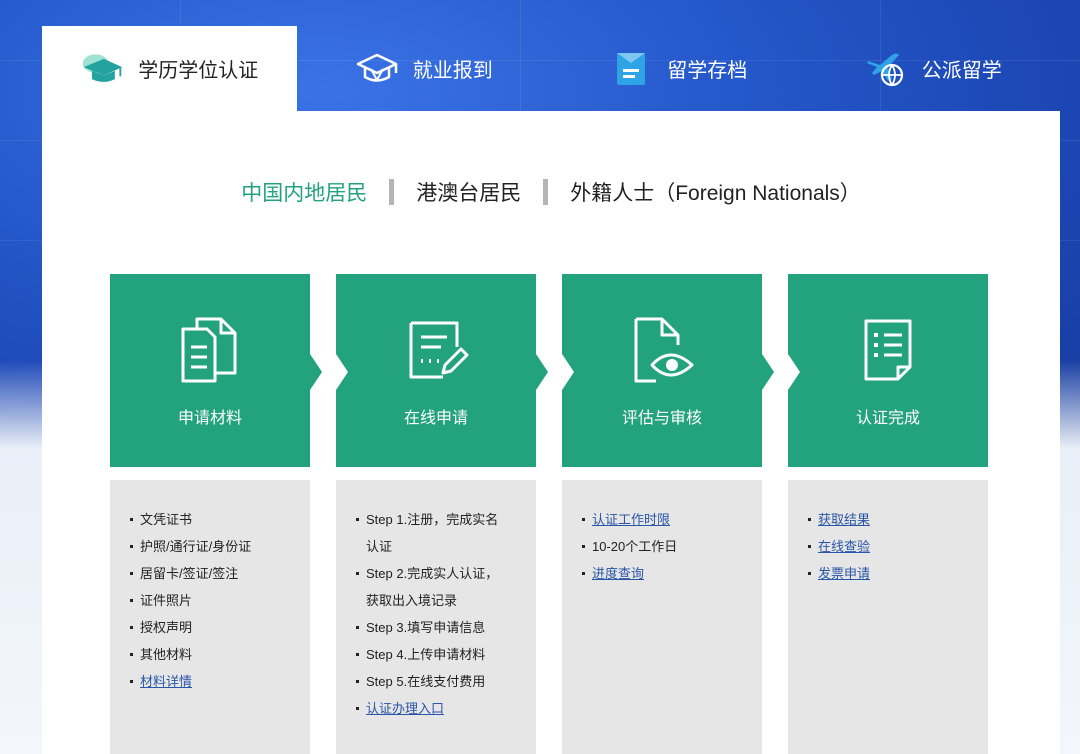 This screenshot has height=754, width=1080. Describe the element at coordinates (220, 546) in the screenshot. I see `list-item: 护照/通行证/身份证` at that location.